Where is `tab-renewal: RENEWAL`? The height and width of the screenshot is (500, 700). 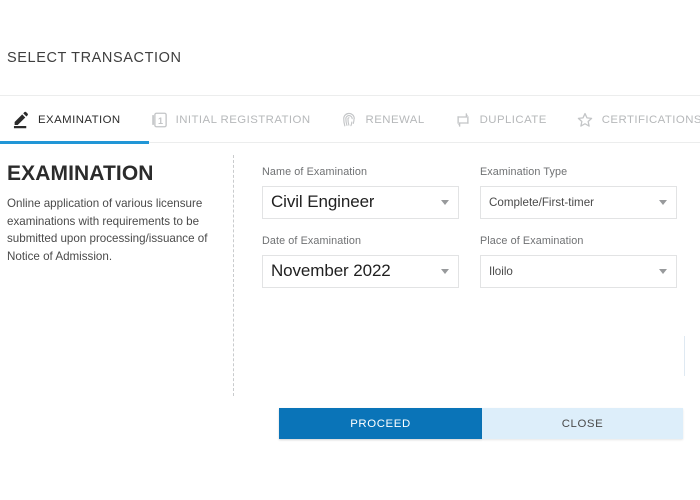 tab-renewal: RENEWAL is located at coordinates (382, 120).